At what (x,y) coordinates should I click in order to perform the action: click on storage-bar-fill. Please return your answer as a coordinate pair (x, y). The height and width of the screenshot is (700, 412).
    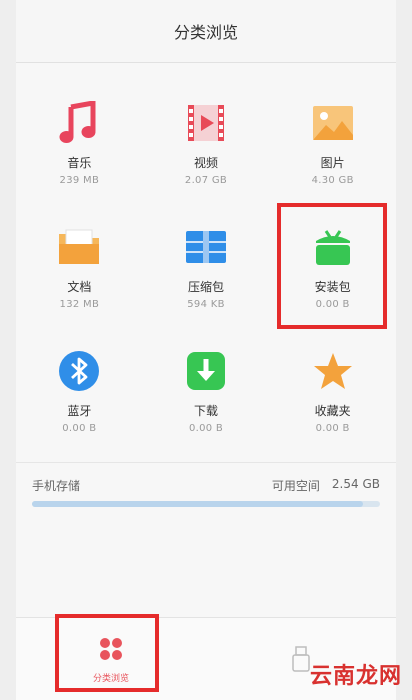
    Looking at the image, I should click on (197, 504).